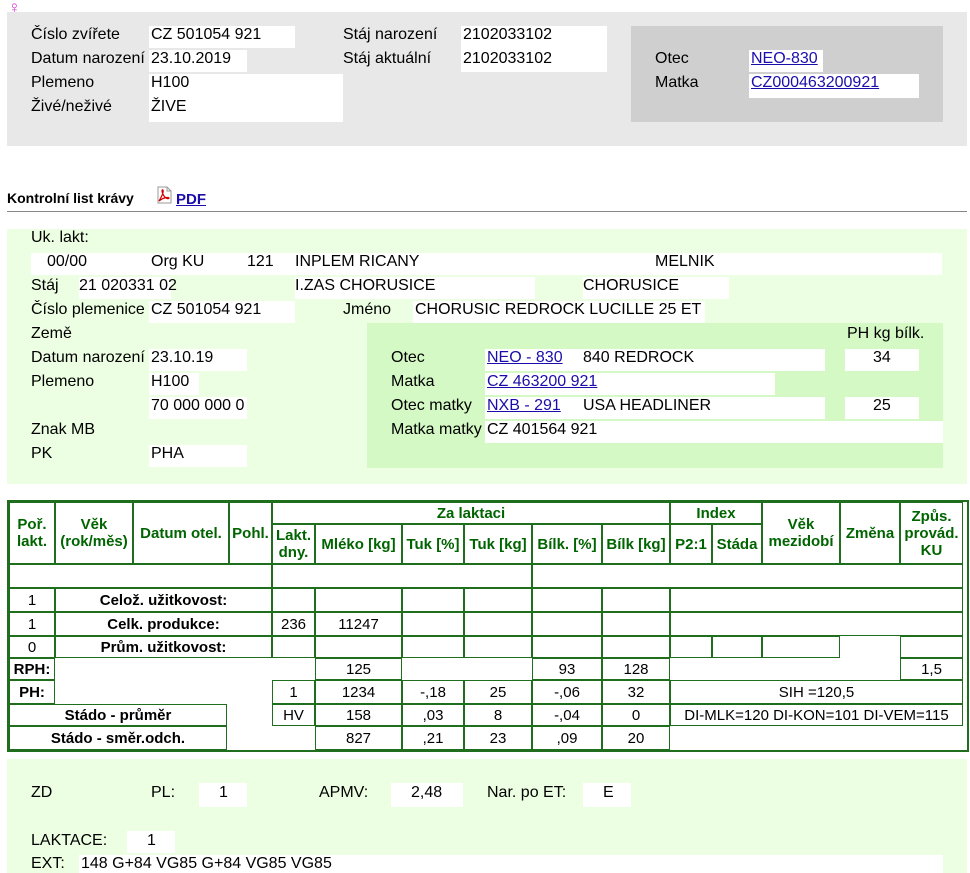 The image size is (970, 873). Describe the element at coordinates (737, 544) in the screenshot. I see `table-cell-h-stada: Stáda` at that location.